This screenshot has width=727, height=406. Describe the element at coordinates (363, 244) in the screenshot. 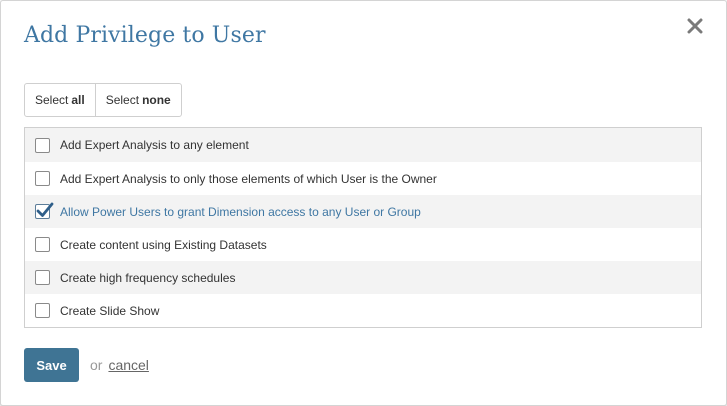

I see `privilege-row: Create content using Existing Datasets` at that location.